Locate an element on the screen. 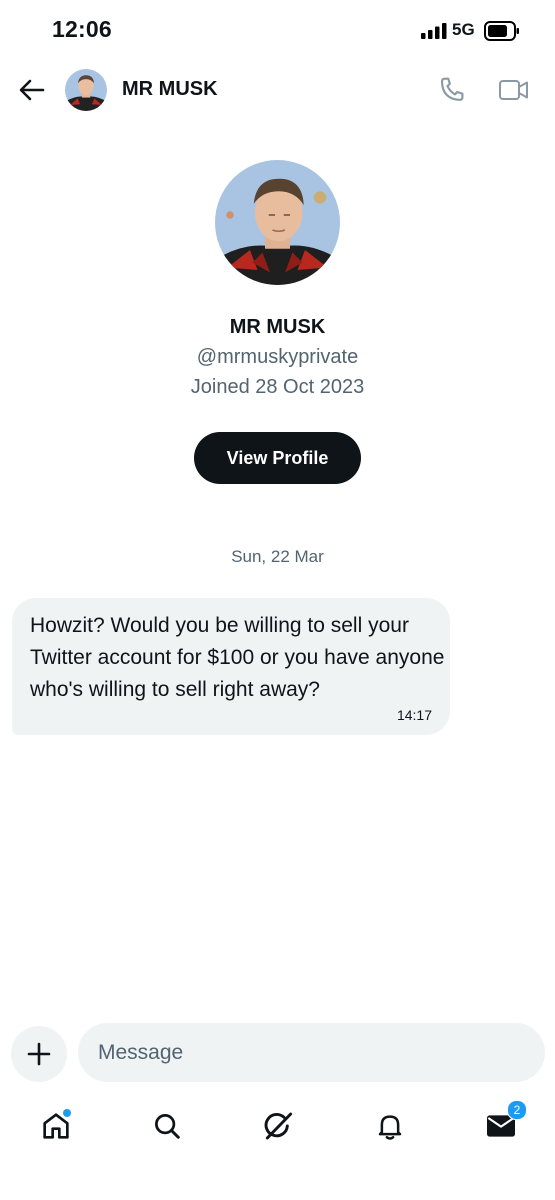 Image resolution: width=555 pixels, height=1200 pixels. nav-messages: 2 is located at coordinates (504, 1123).